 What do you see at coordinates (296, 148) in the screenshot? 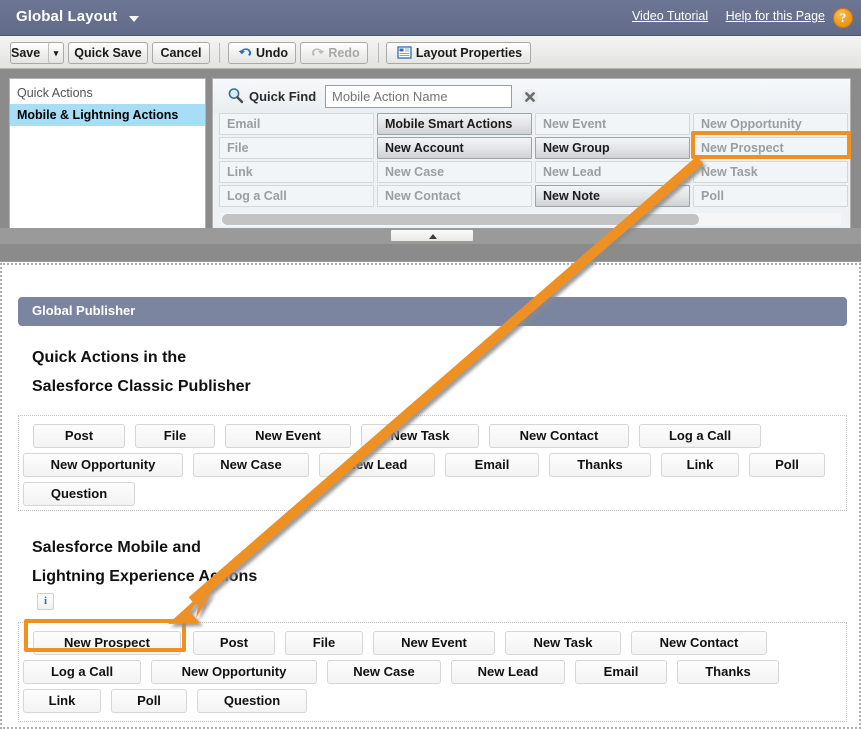
I see `palette-cell: File` at bounding box center [296, 148].